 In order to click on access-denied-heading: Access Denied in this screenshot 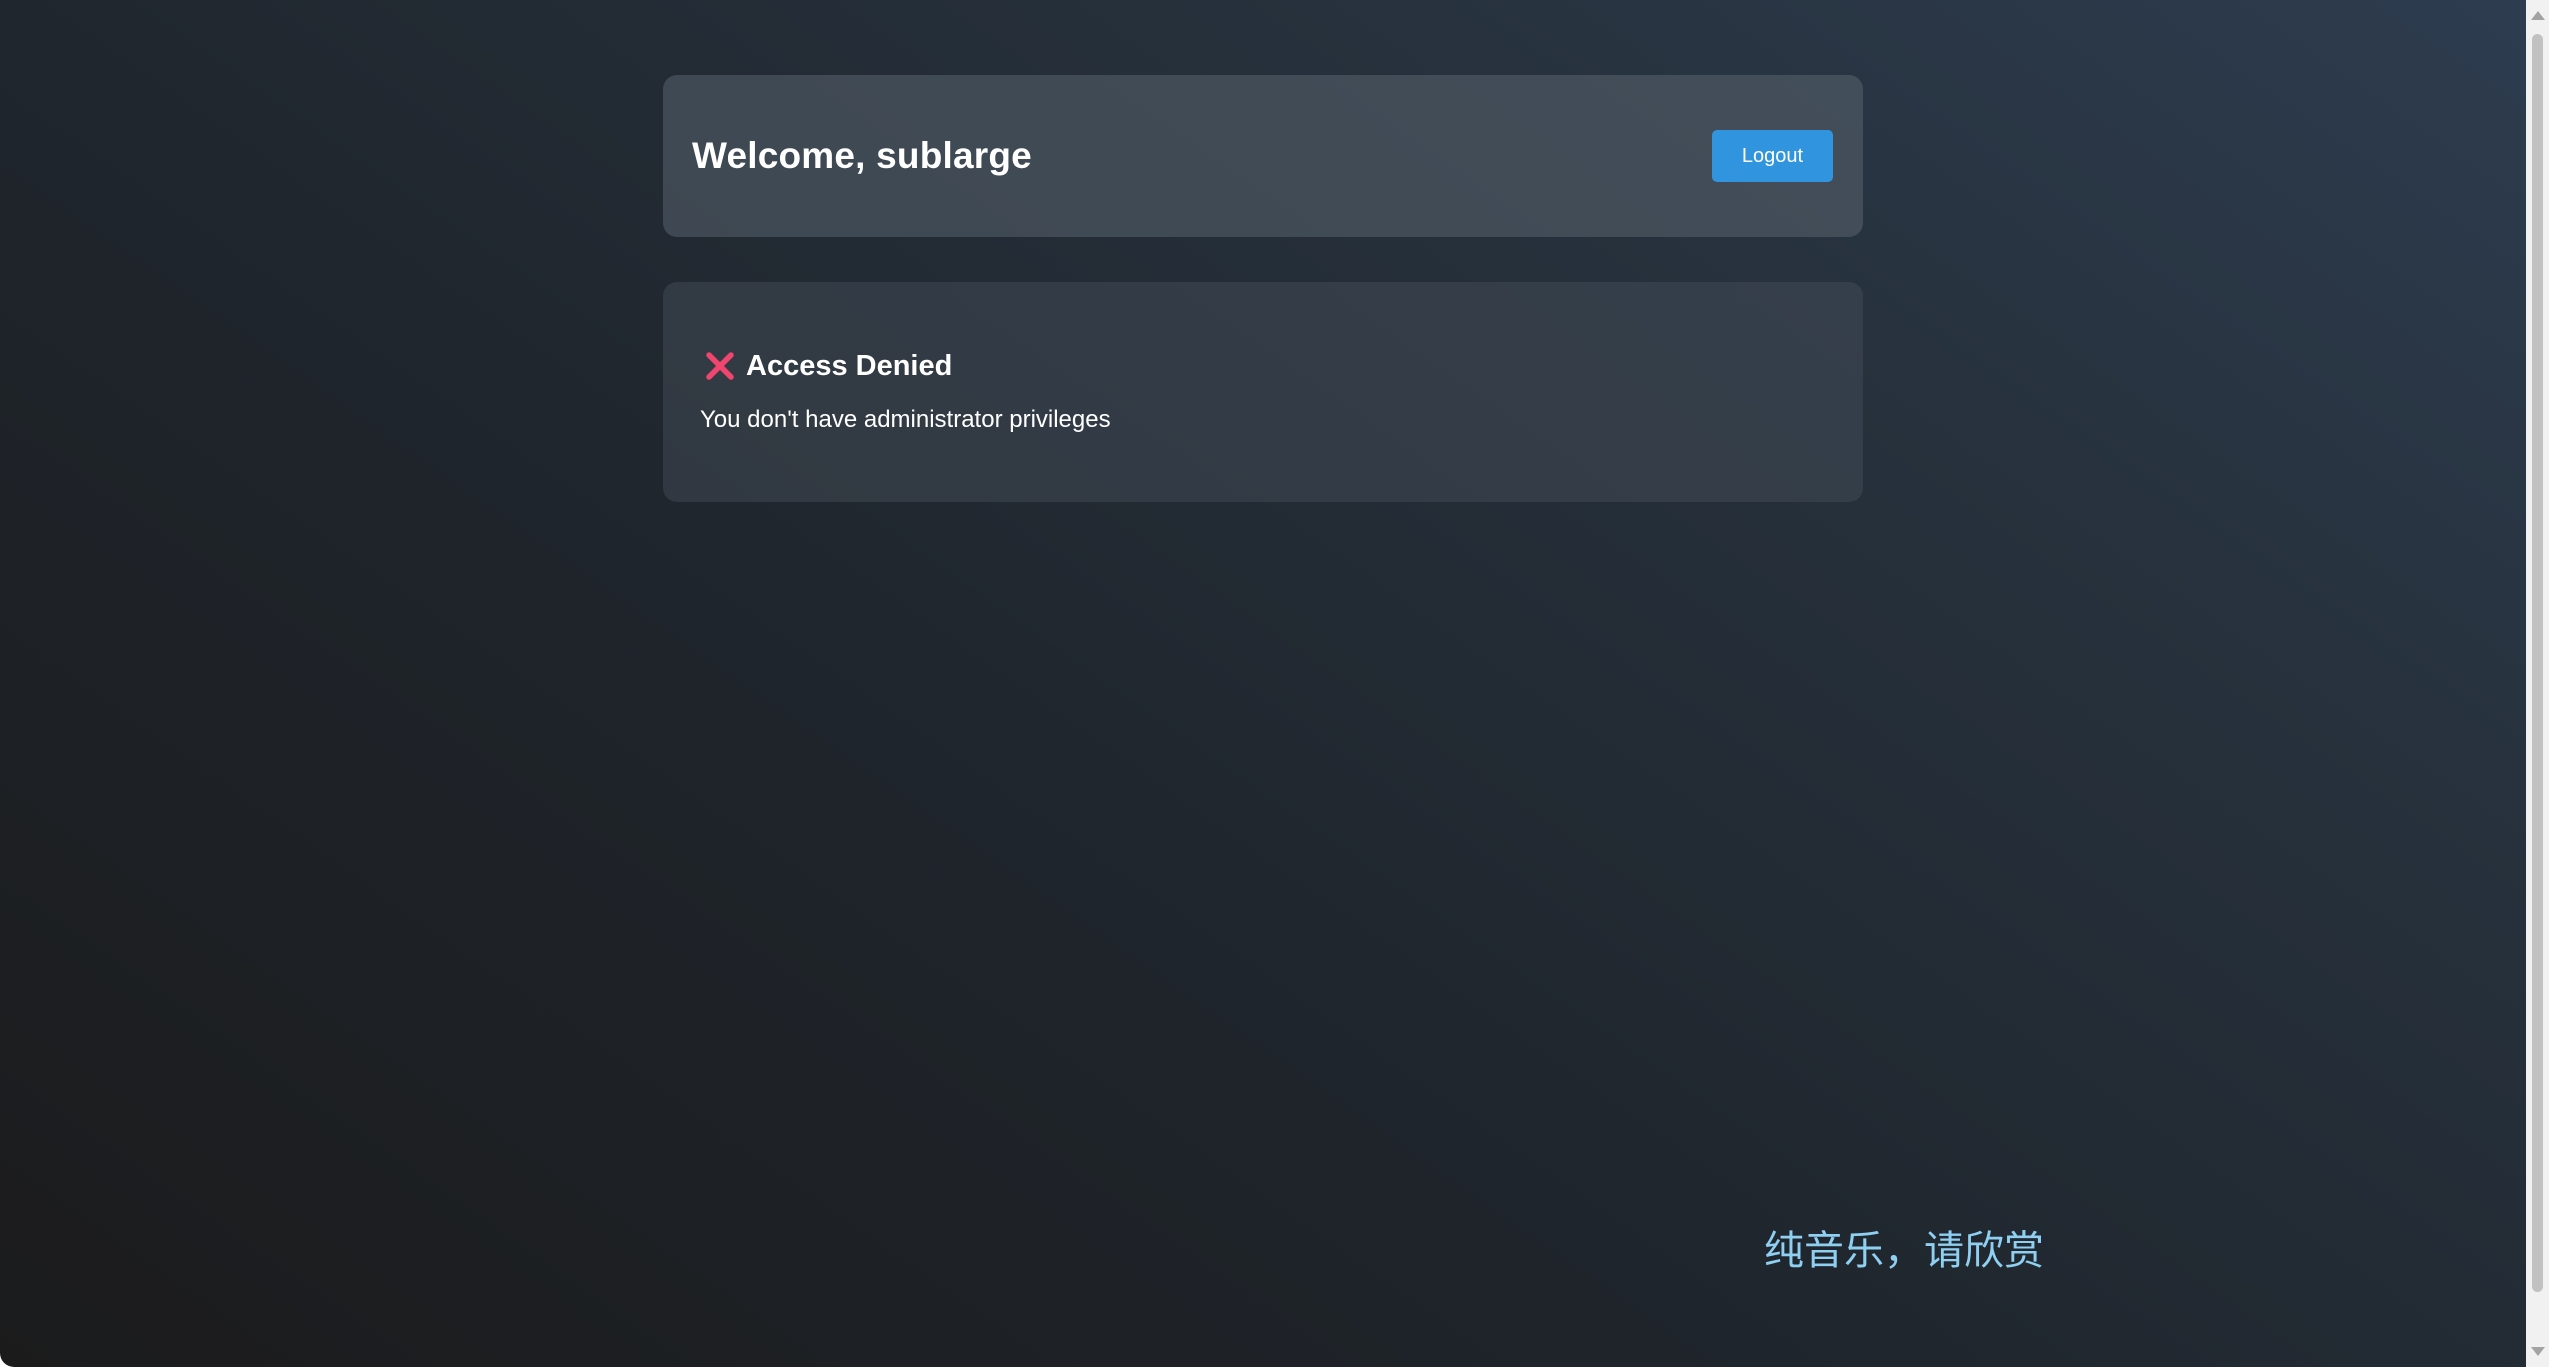, I will do `click(1263, 366)`.